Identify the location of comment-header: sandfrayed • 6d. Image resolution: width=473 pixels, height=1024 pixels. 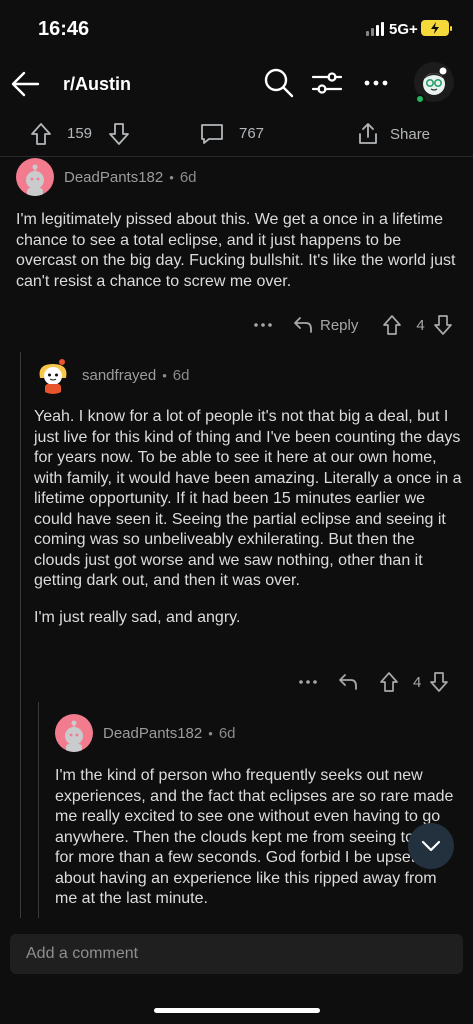
(248, 375).